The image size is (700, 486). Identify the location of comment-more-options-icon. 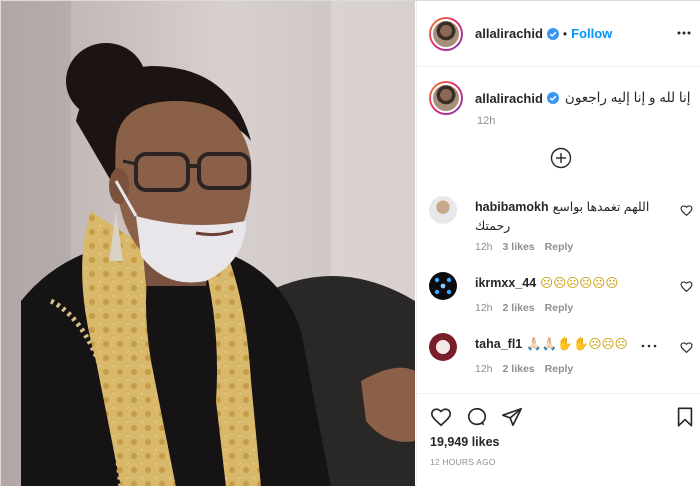
(649, 346).